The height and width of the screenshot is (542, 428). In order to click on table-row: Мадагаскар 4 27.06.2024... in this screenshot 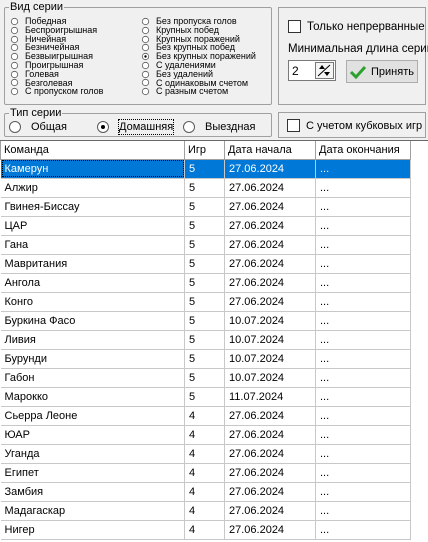, I will do `click(205, 511)`.